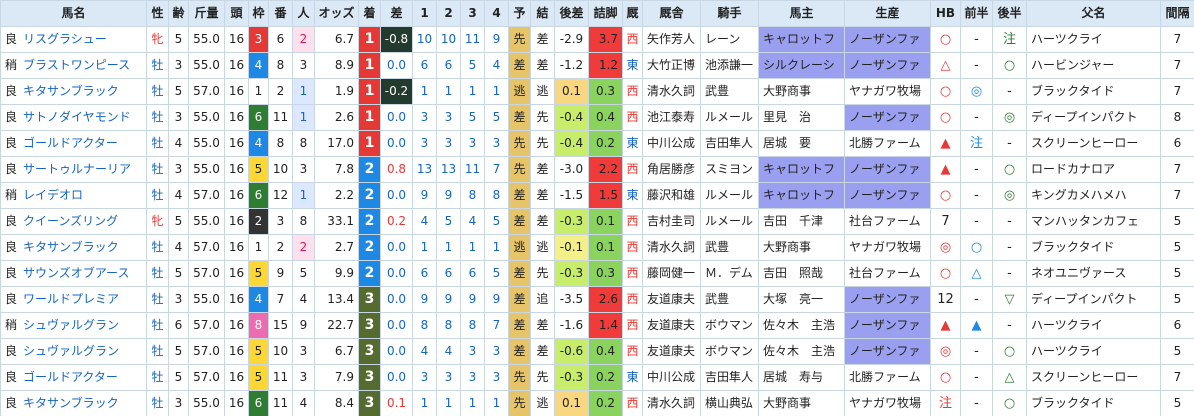  I want to click on owner: 吉田 照哉, so click(801, 273).